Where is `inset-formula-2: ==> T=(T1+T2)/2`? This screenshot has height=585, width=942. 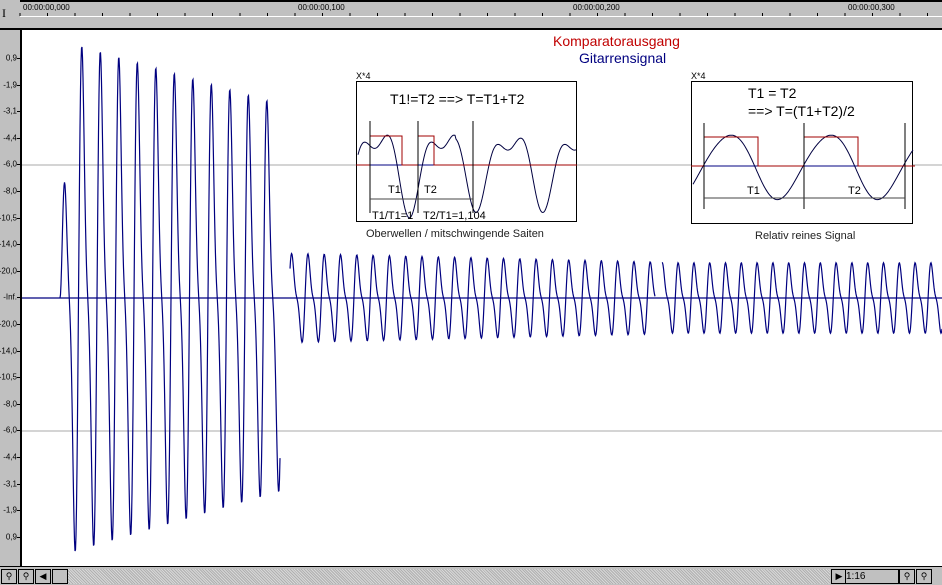
inset-formula-2: ==> T=(T1+T2)/2 is located at coordinates (801, 111).